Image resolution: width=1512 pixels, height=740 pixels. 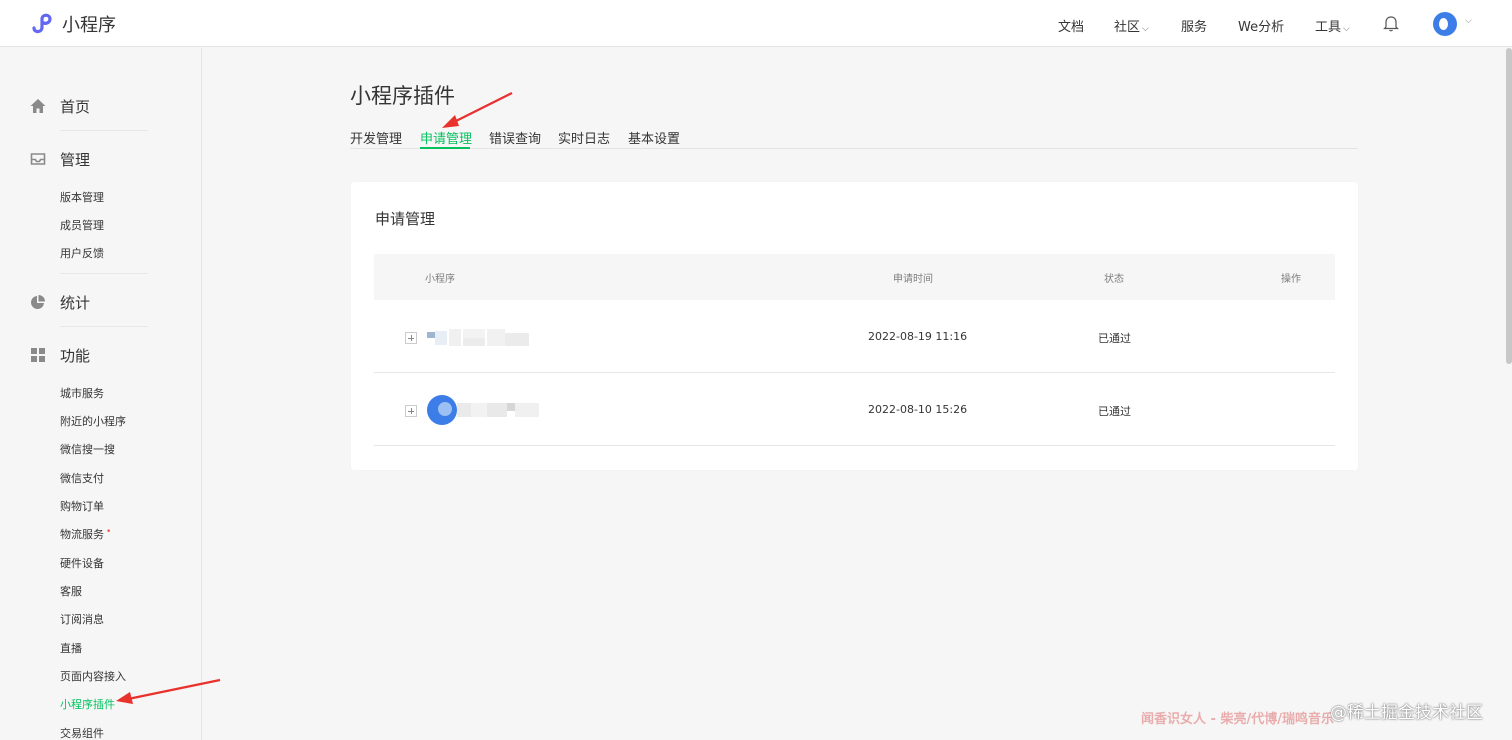 I want to click on tab-error-query: 错误查询, so click(x=515, y=137).